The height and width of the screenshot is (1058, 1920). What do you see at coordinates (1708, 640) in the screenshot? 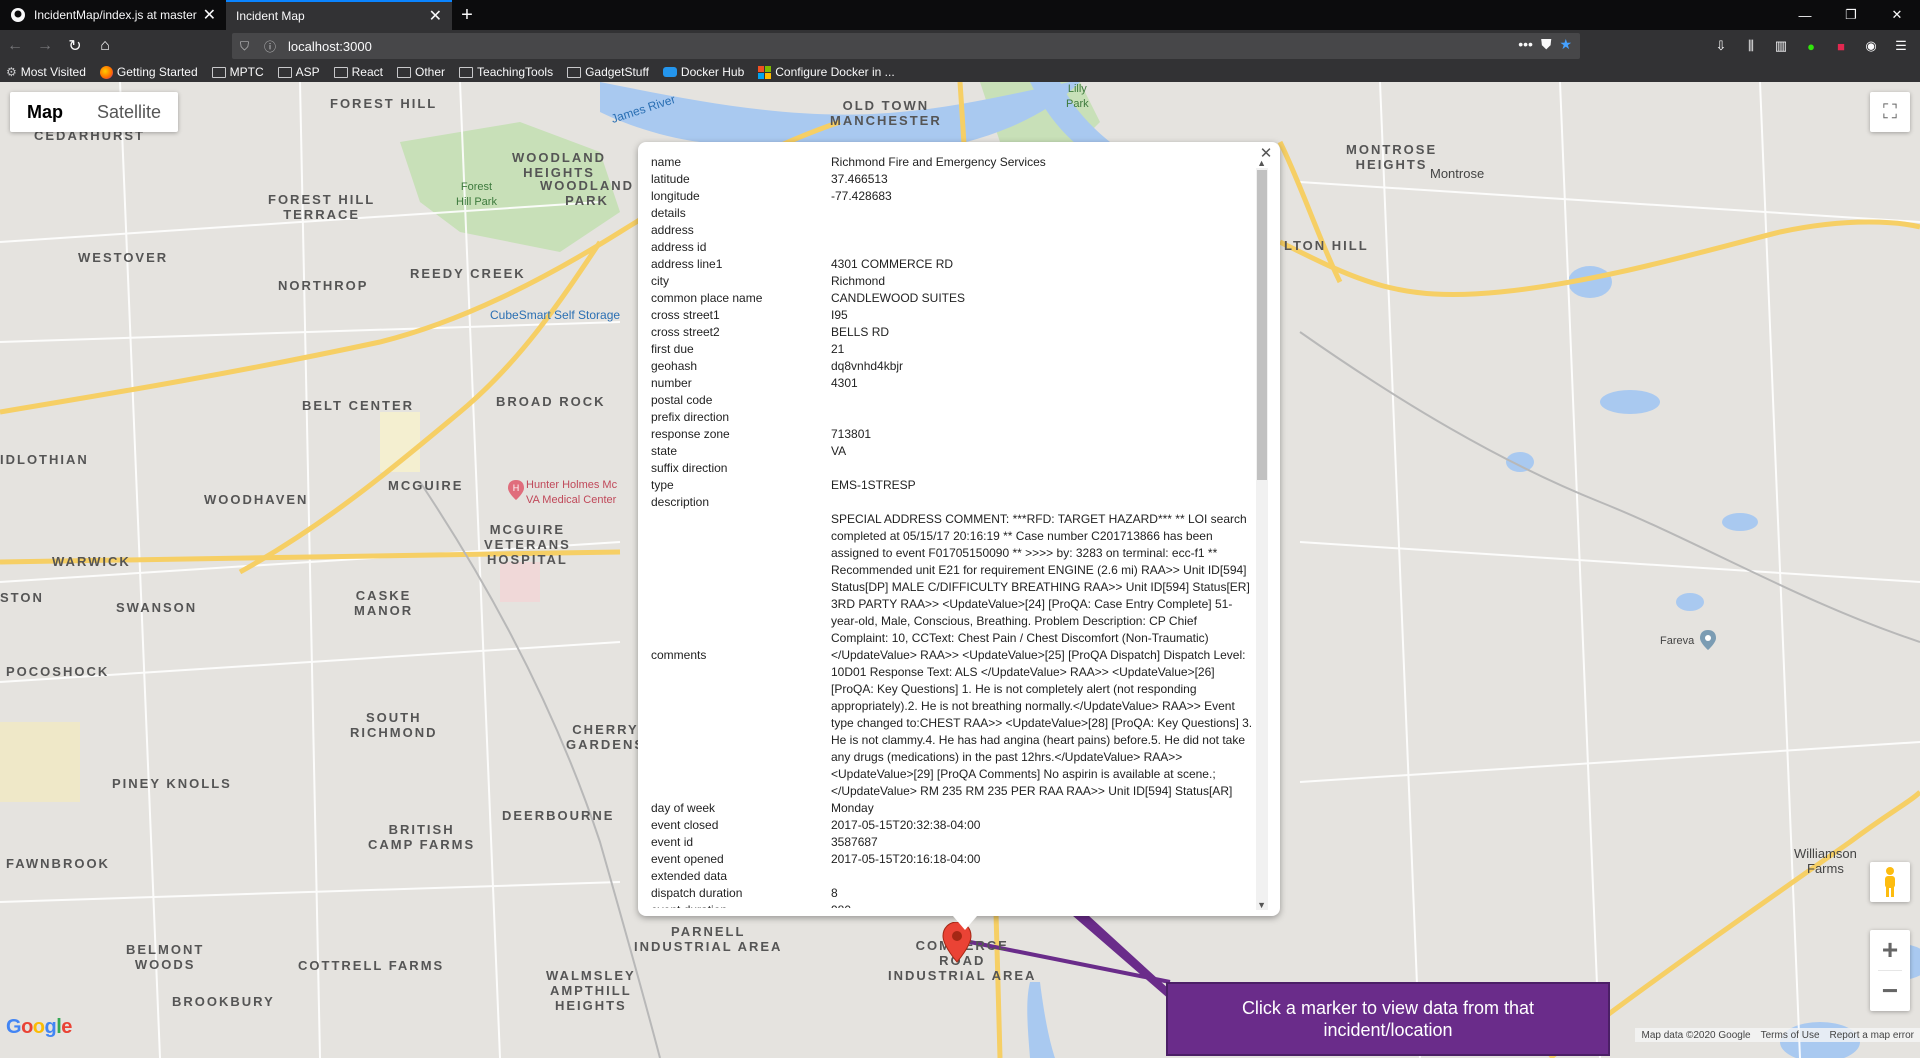
I see `map-poi-icon` at bounding box center [1708, 640].